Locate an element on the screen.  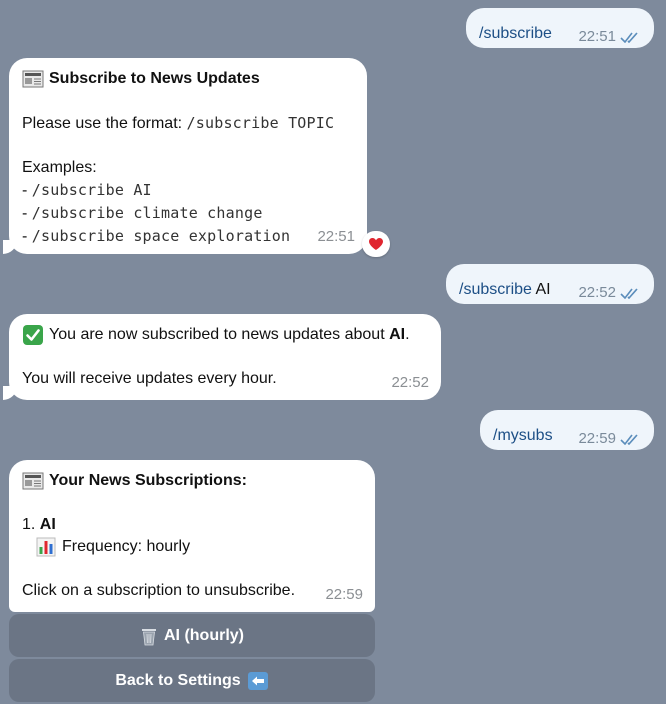
button-label: Back to Settings is located at coordinates (178, 680).